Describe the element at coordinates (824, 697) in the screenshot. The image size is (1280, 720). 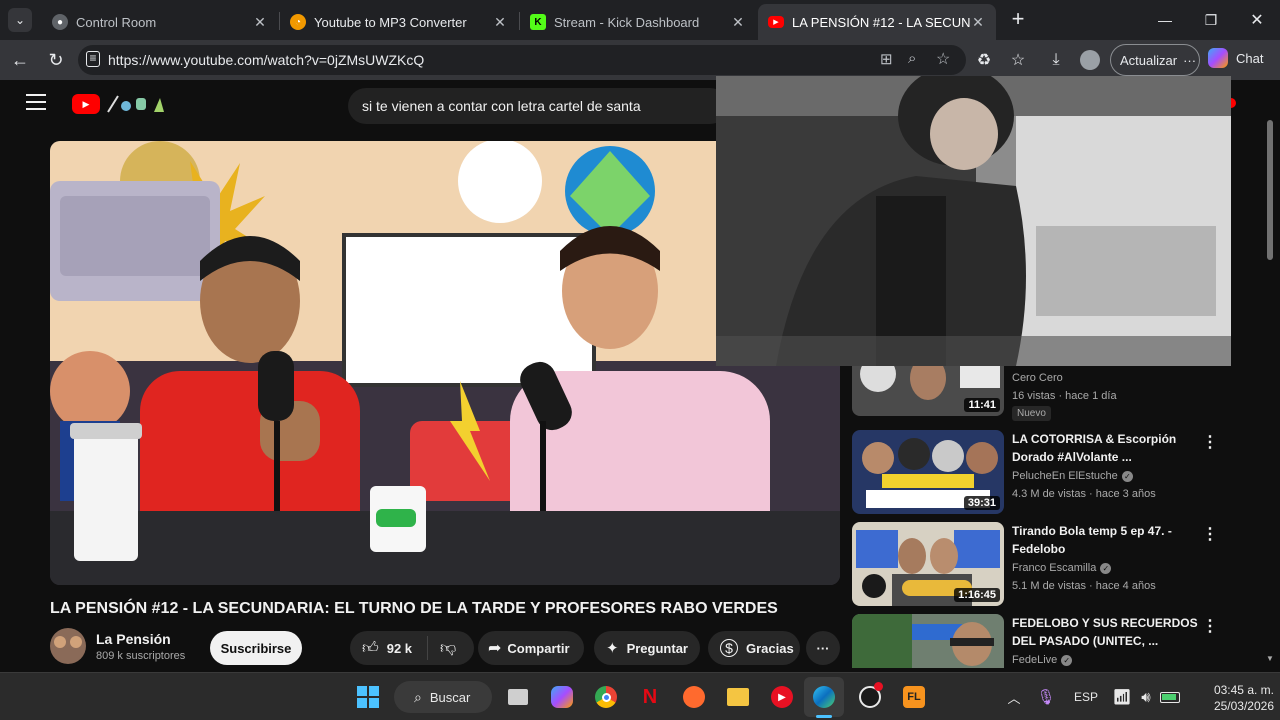
I see `edge-browser-icon` at that location.